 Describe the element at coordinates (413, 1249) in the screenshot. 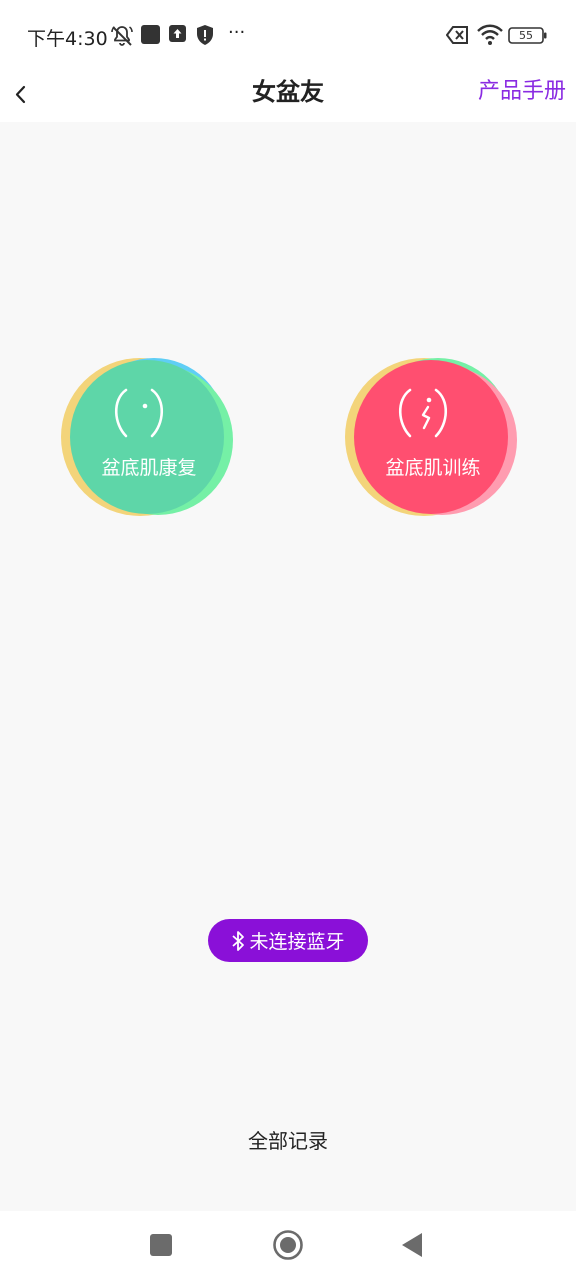

I see `triangle-left-icon` at that location.